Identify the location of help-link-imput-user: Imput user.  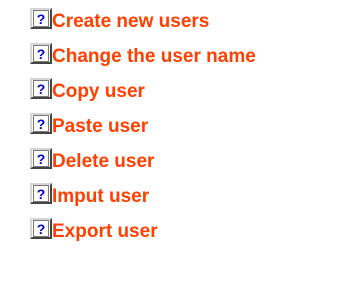
(100, 197).